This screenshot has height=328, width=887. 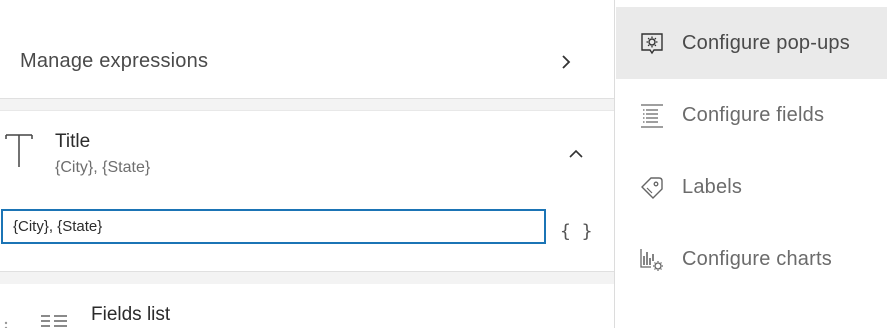 What do you see at coordinates (652, 188) in the screenshot?
I see `label-tag-icon` at bounding box center [652, 188].